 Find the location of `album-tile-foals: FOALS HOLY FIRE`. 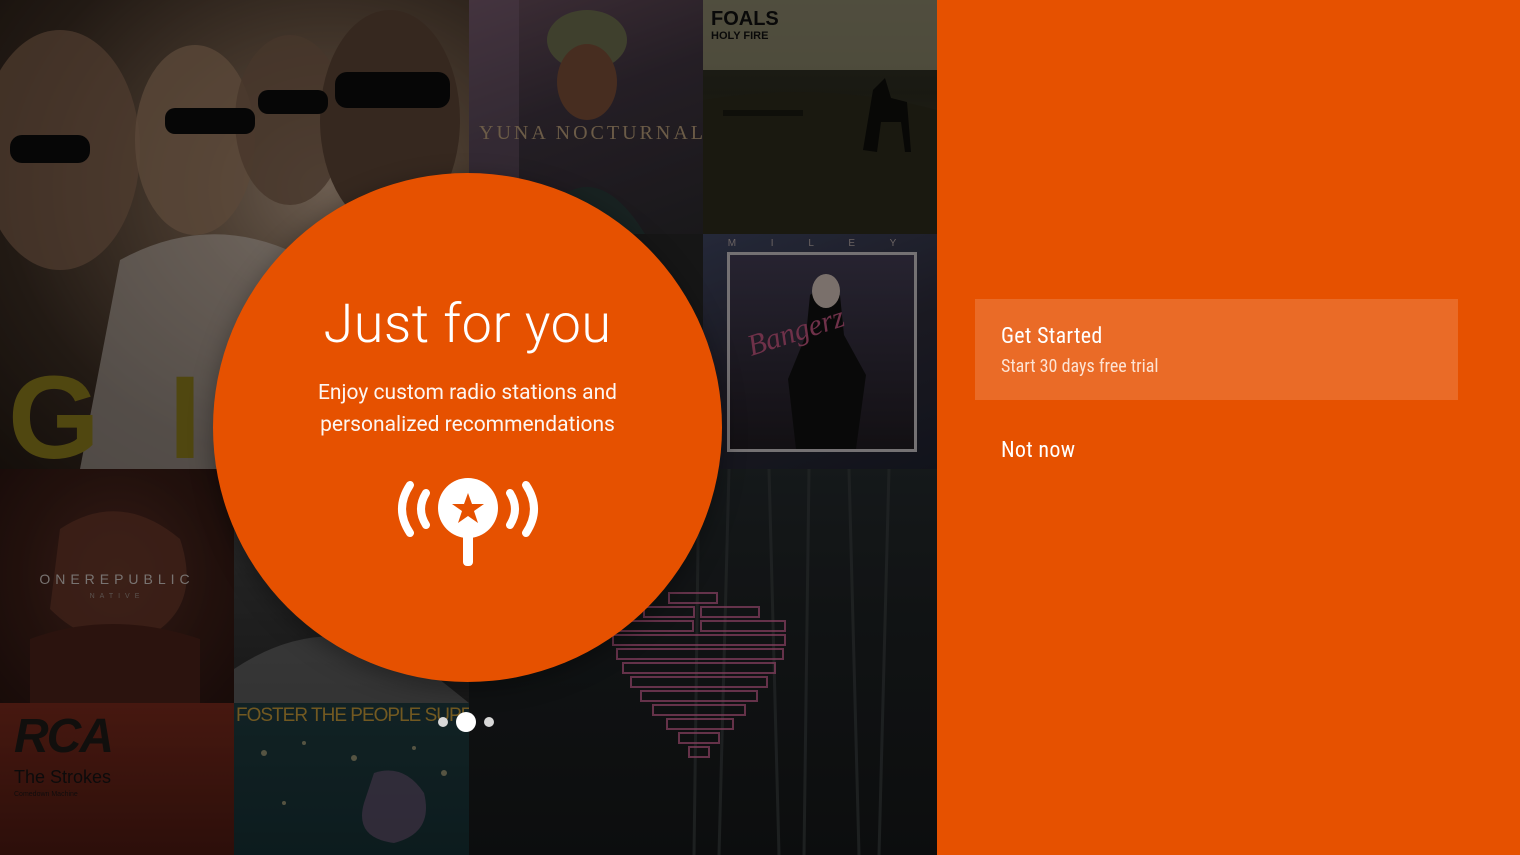

album-tile-foals: FOALS HOLY FIRE is located at coordinates (820, 117).